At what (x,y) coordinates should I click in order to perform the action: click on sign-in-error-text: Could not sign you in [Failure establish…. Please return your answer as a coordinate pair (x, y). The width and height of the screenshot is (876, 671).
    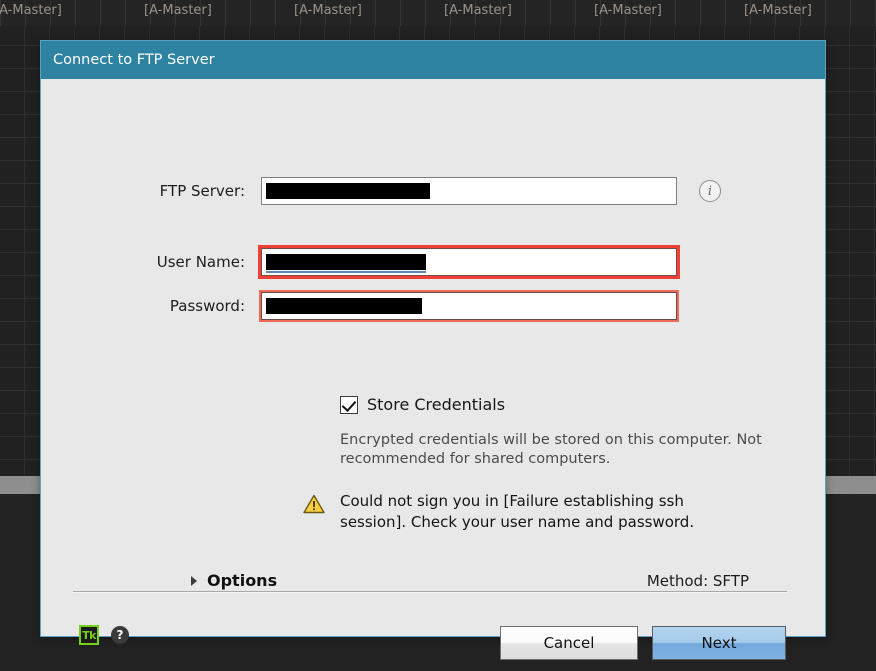
    Looking at the image, I should click on (517, 511).